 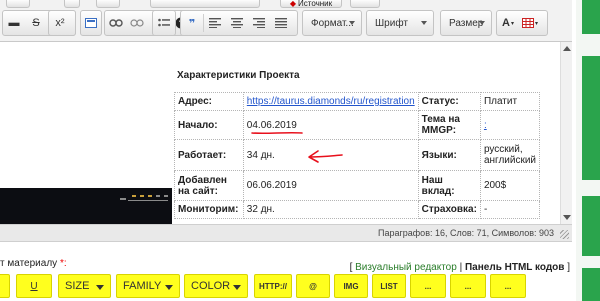 I want to click on font-select: Шрифт, so click(x=400, y=23).